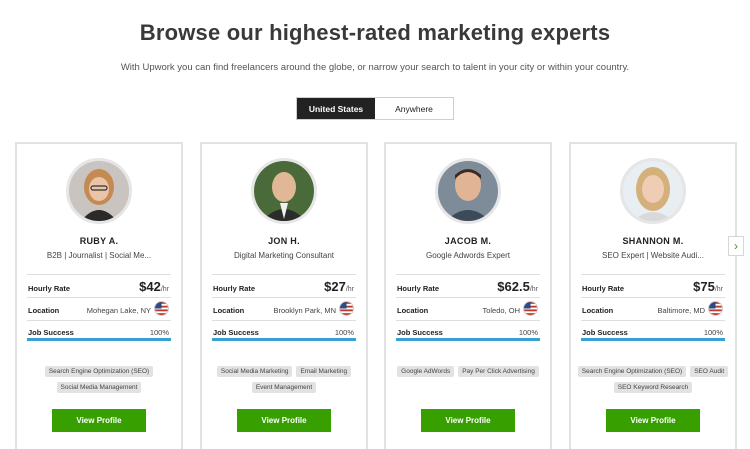 The height and width of the screenshot is (449, 750). What do you see at coordinates (118, 310) in the screenshot?
I see `location-value: Mohegan Lake, NY` at bounding box center [118, 310].